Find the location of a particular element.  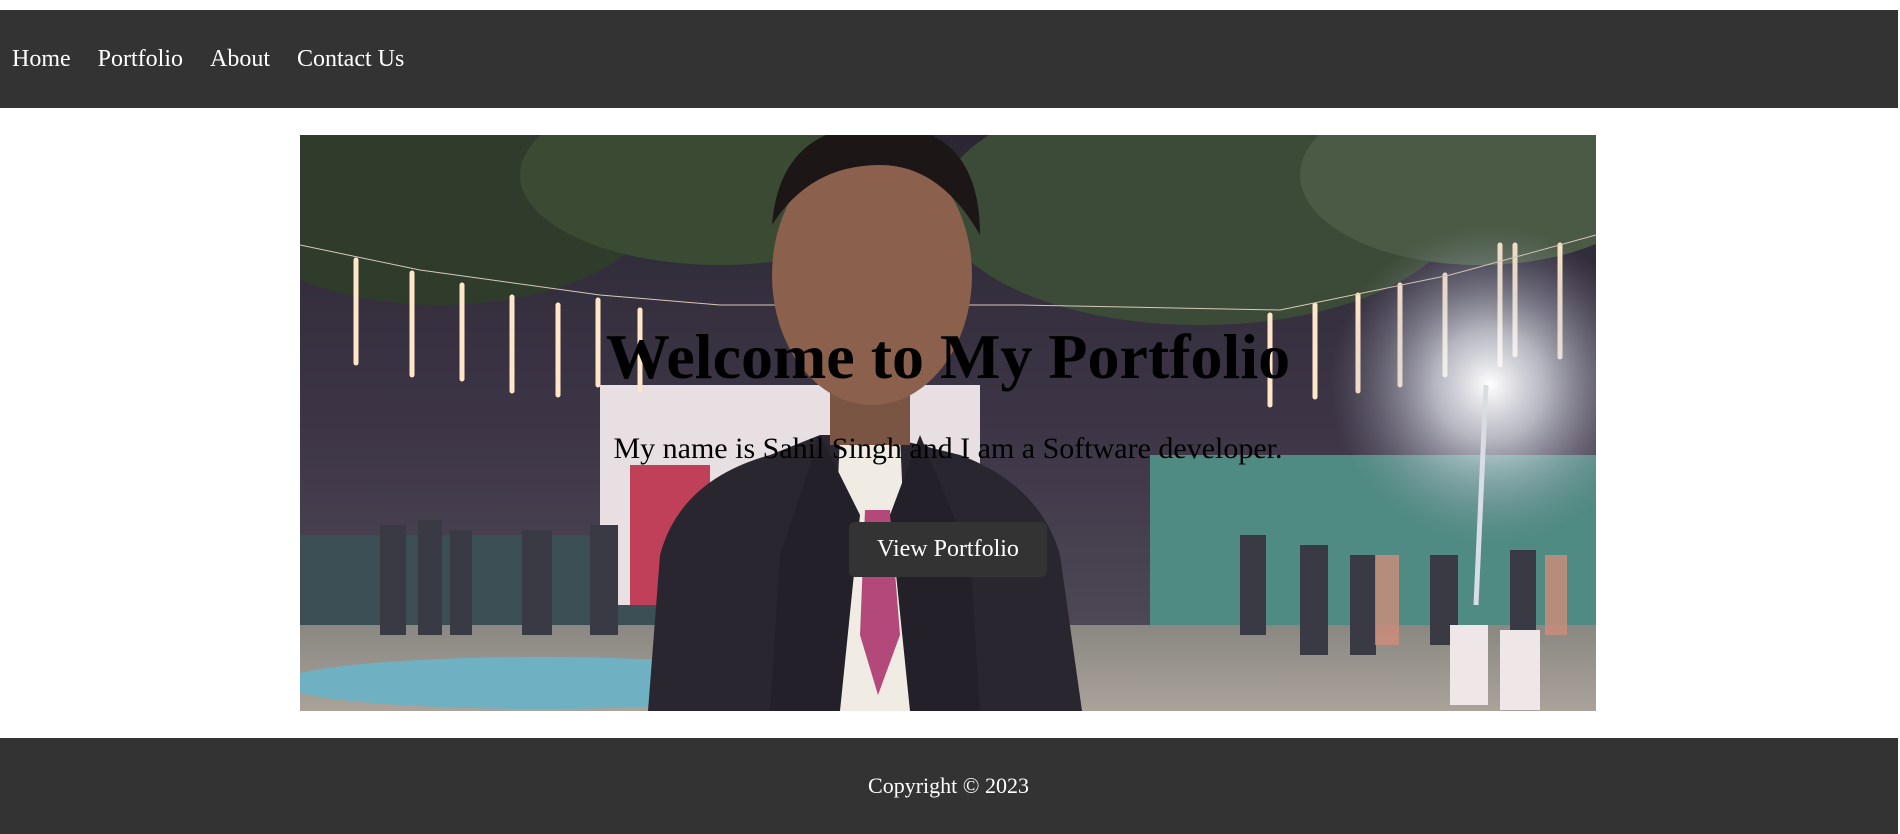

page-footer: Copyright © 2023 is located at coordinates (949, 786).